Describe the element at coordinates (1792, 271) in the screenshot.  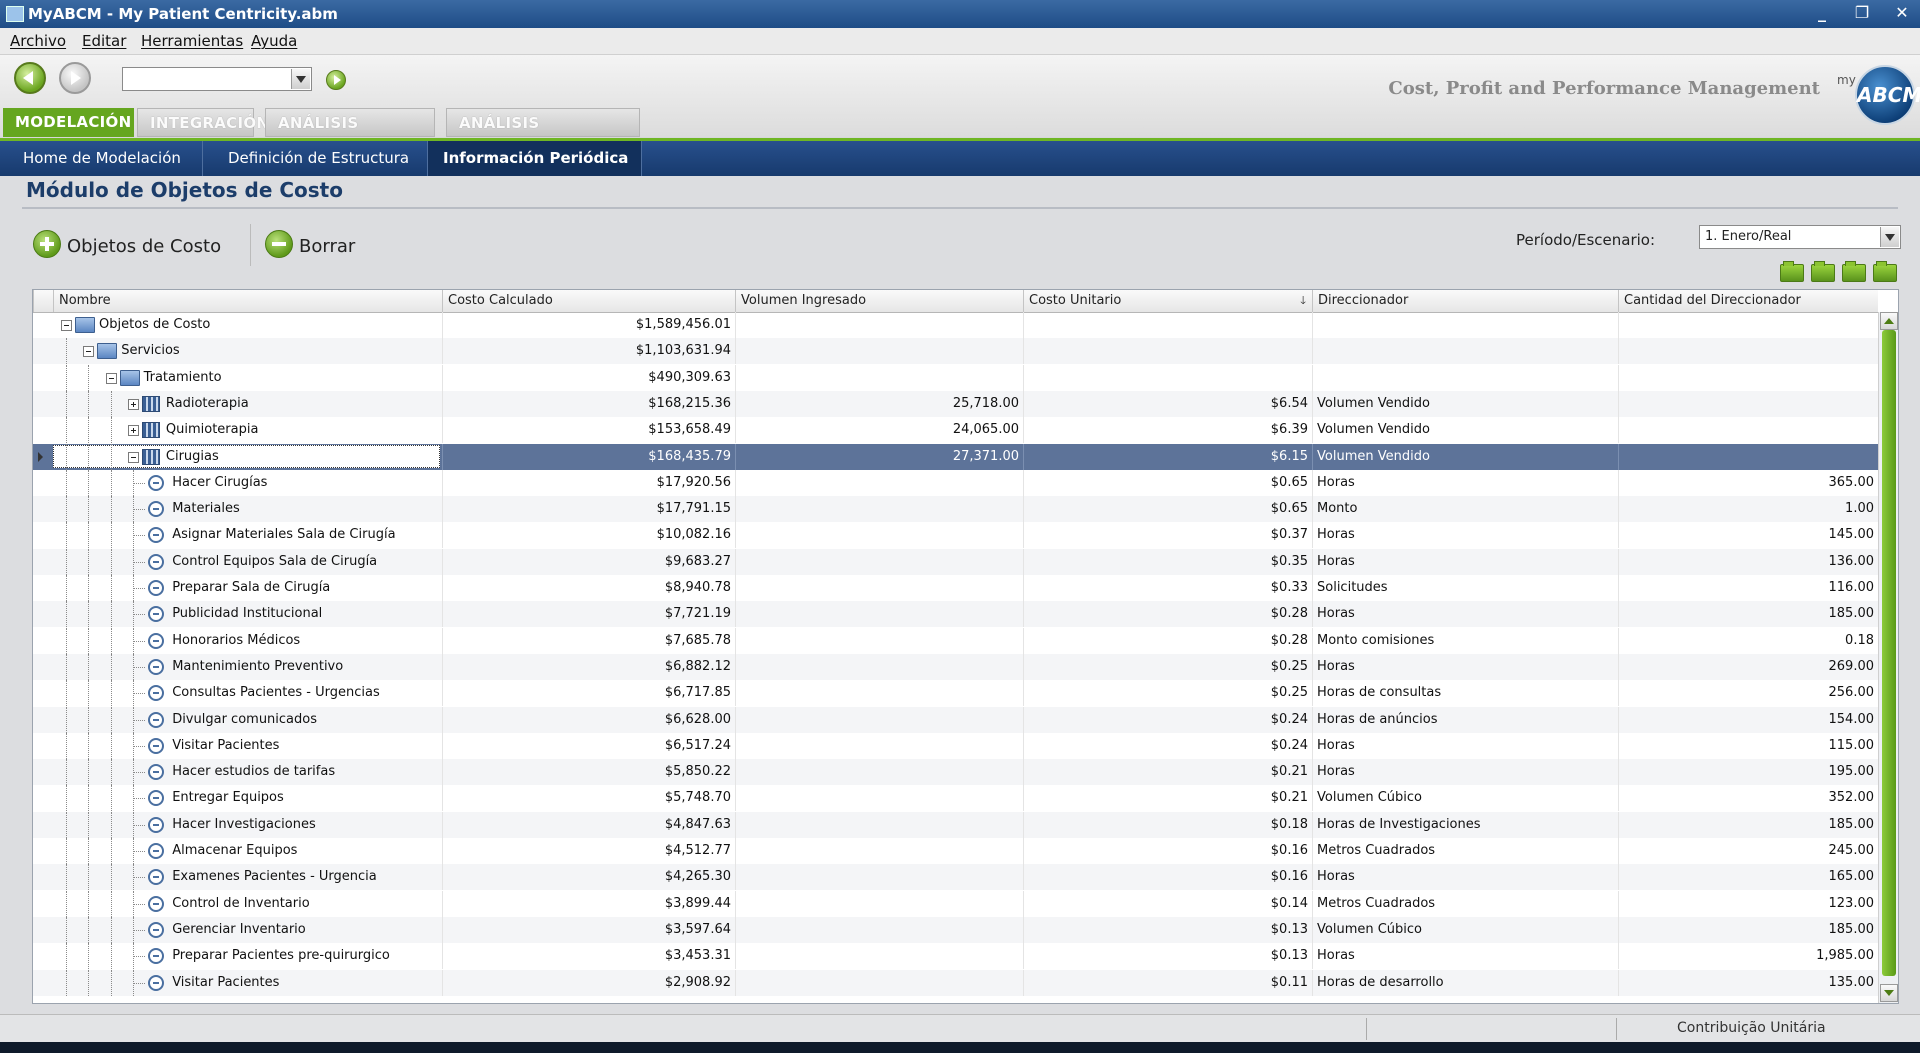
I see `folder-collapse-icon` at that location.